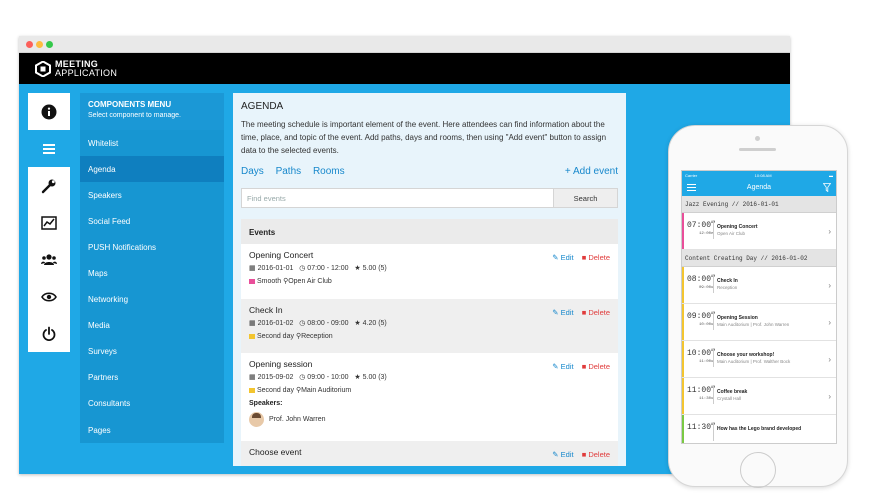  Describe the element at coordinates (49, 259) in the screenshot. I see `rail-item-users` at that location.